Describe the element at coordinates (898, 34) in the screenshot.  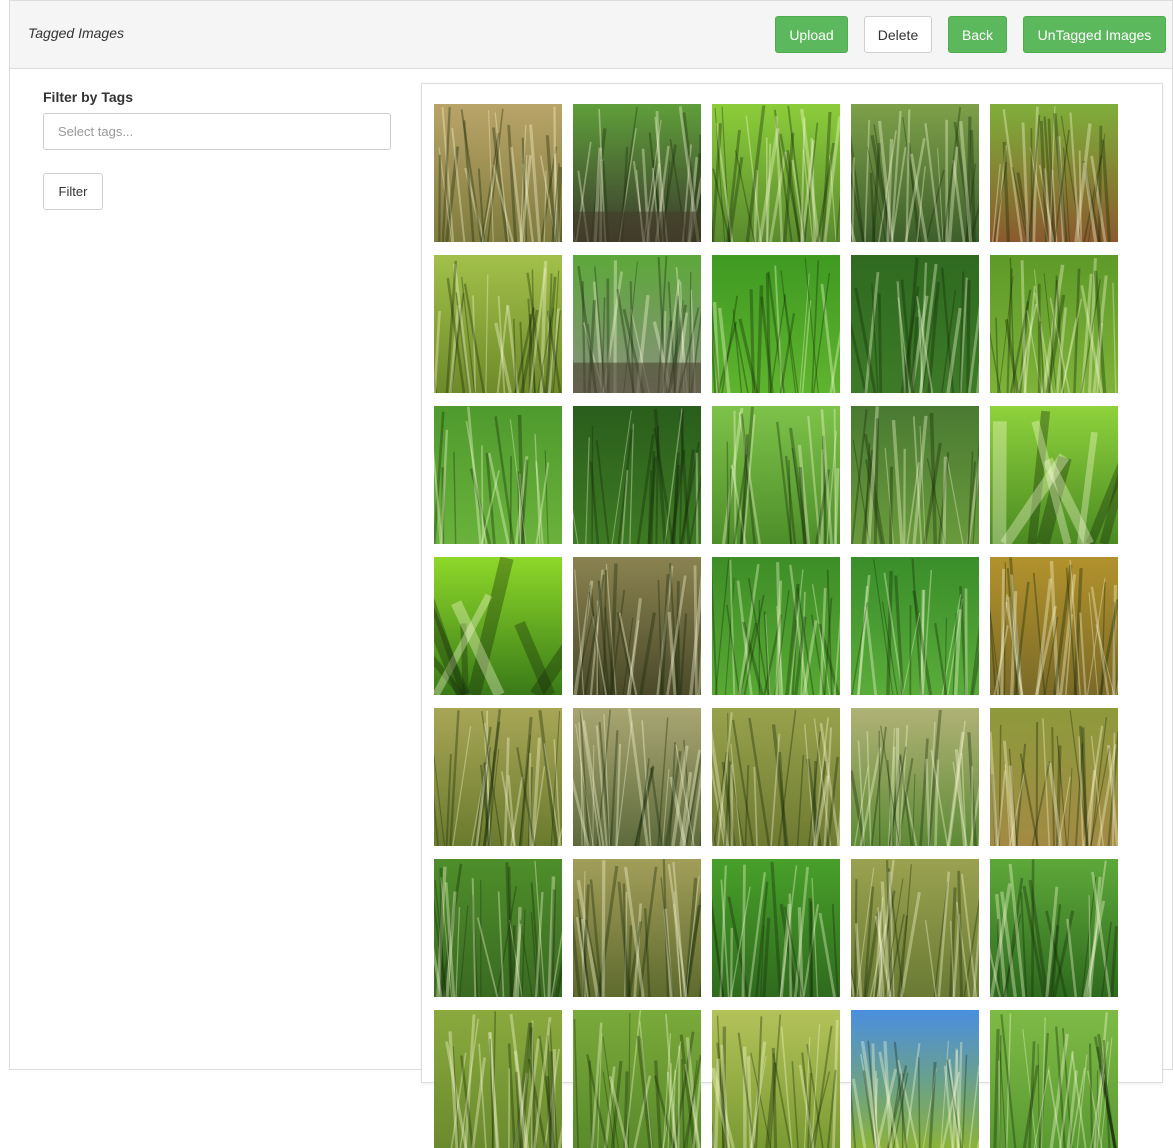
I see `delete-button: Delete` at that location.